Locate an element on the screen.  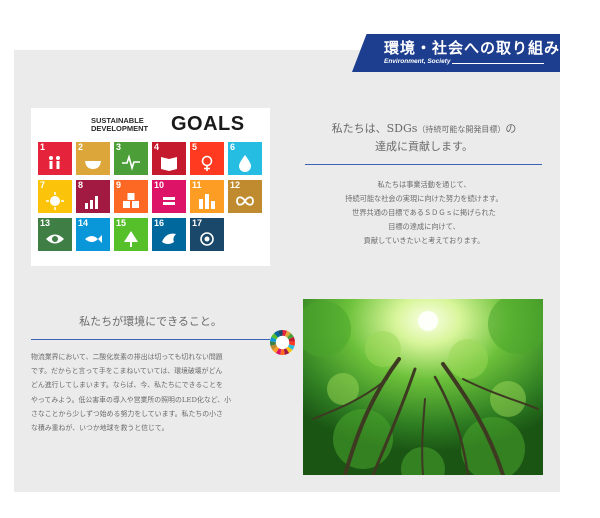
sdg-goal-number: 13 is located at coordinates (45, 223).